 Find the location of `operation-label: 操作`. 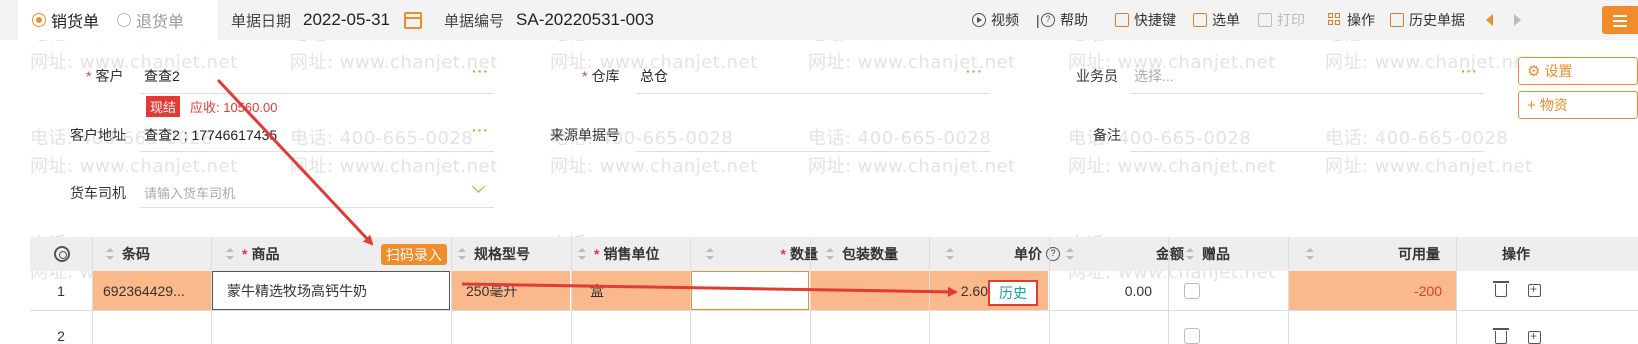

operation-label: 操作 is located at coordinates (1361, 20).